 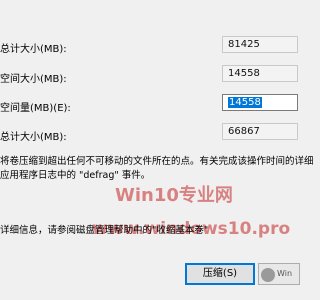 What do you see at coordinates (285, 273) in the screenshot?
I see `watermark-badge-text: Win` at bounding box center [285, 273].